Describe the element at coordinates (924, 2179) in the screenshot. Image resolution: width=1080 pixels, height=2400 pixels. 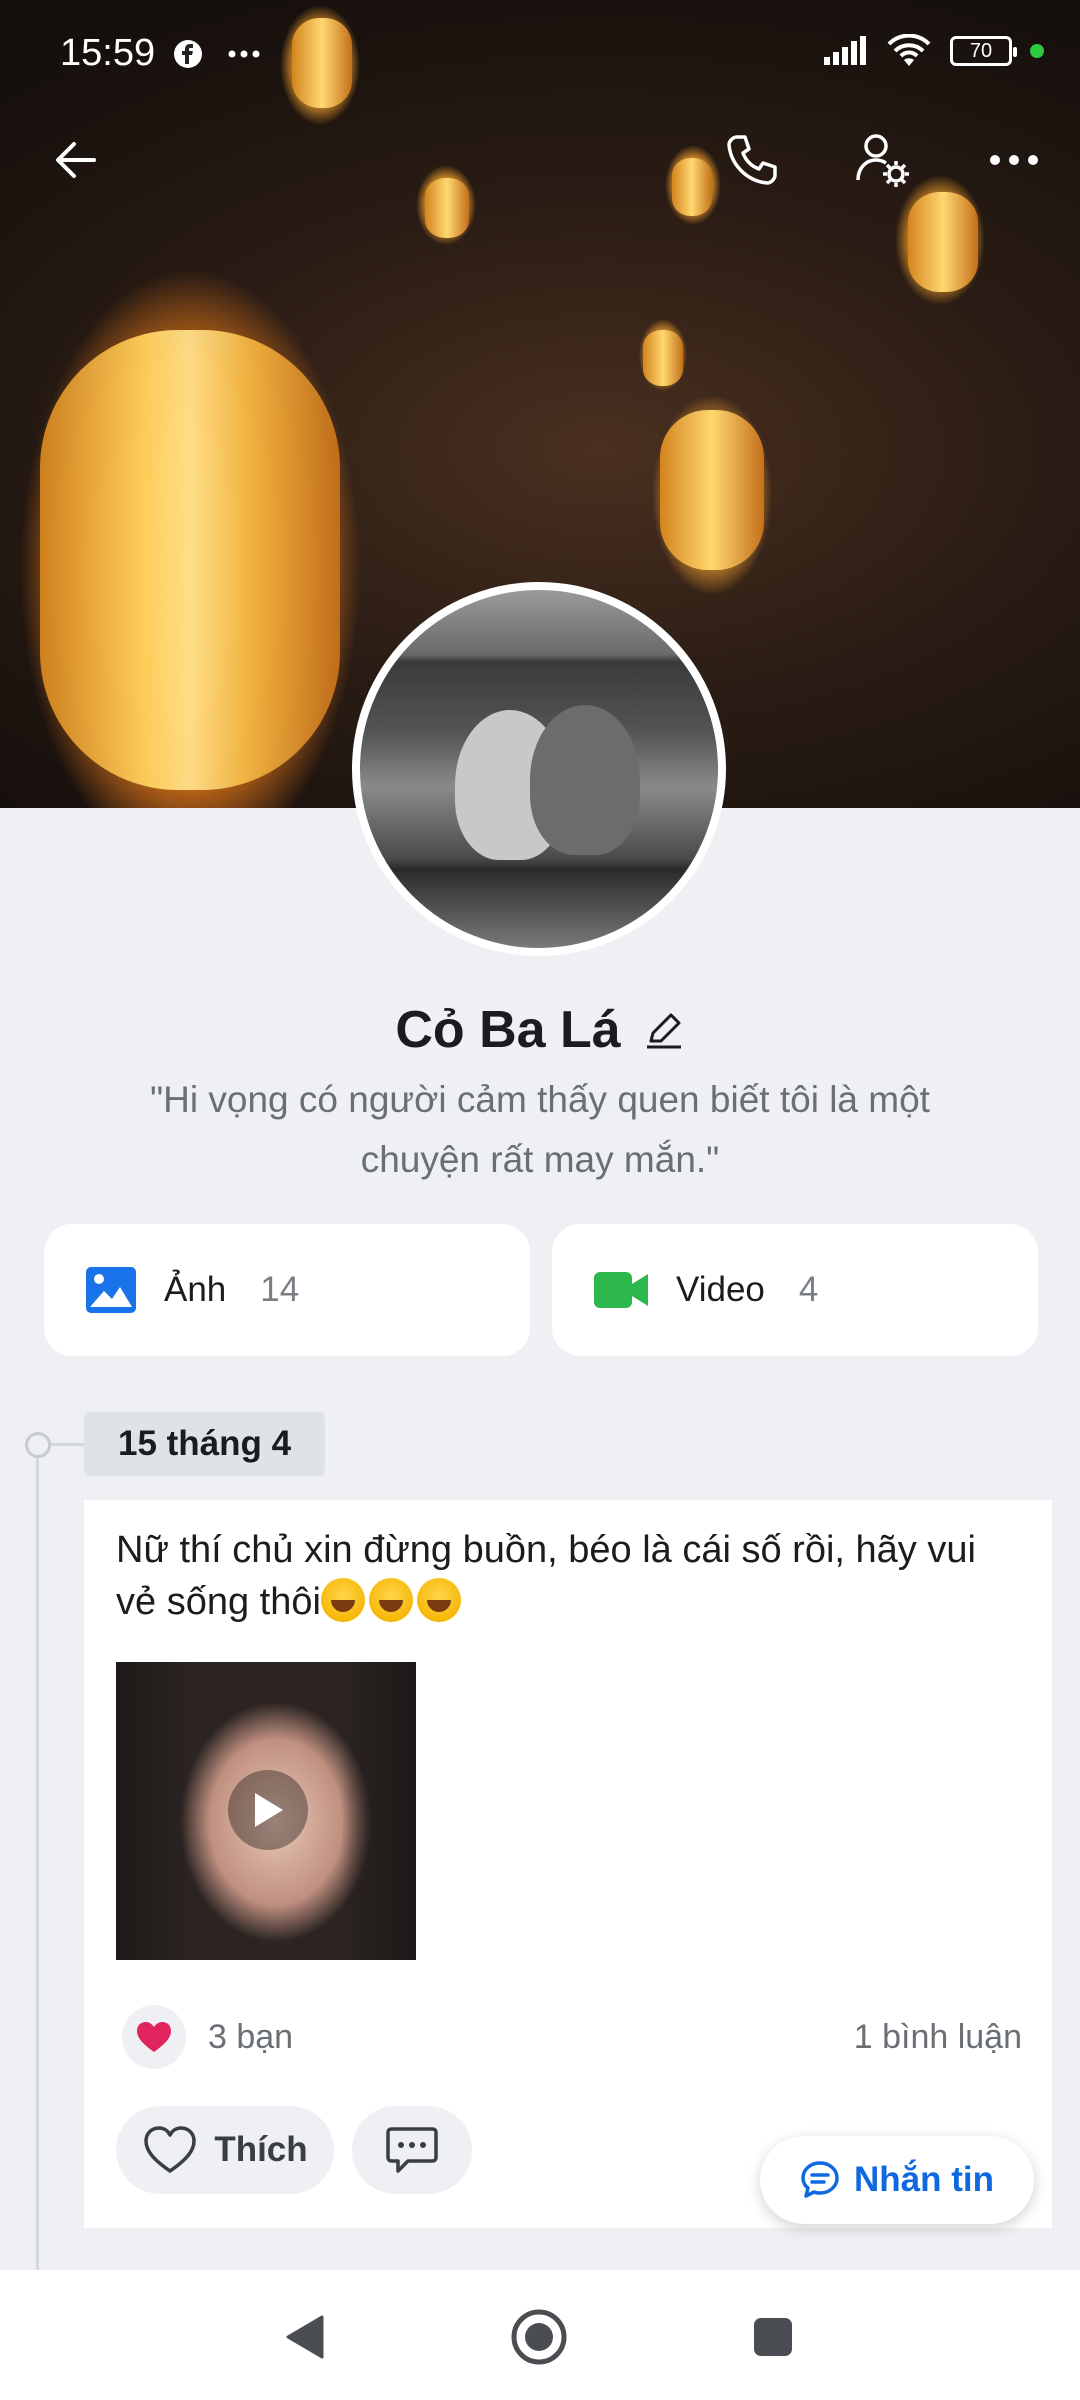
I see `message-label: Nhắn tin` at that location.